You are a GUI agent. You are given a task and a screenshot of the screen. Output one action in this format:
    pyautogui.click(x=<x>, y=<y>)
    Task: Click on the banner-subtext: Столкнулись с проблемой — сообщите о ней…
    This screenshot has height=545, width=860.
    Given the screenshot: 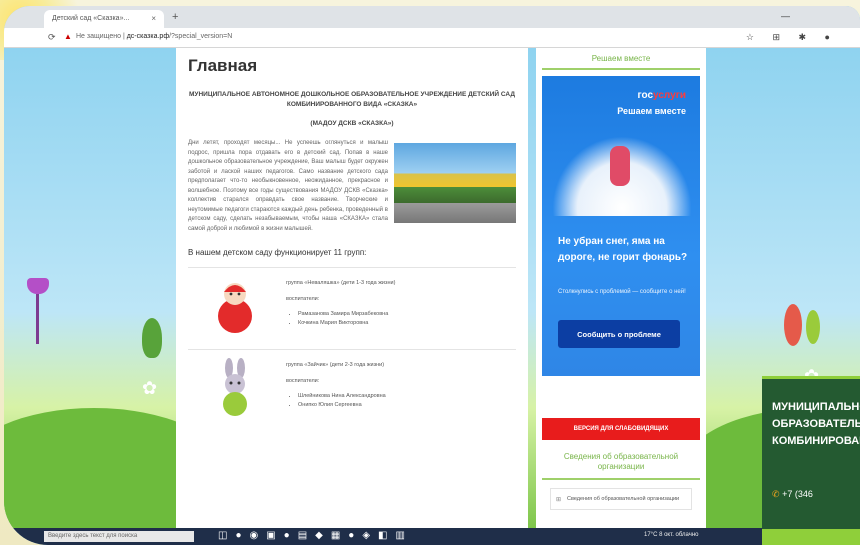 What is the action you would take?
    pyautogui.click(x=622, y=292)
    